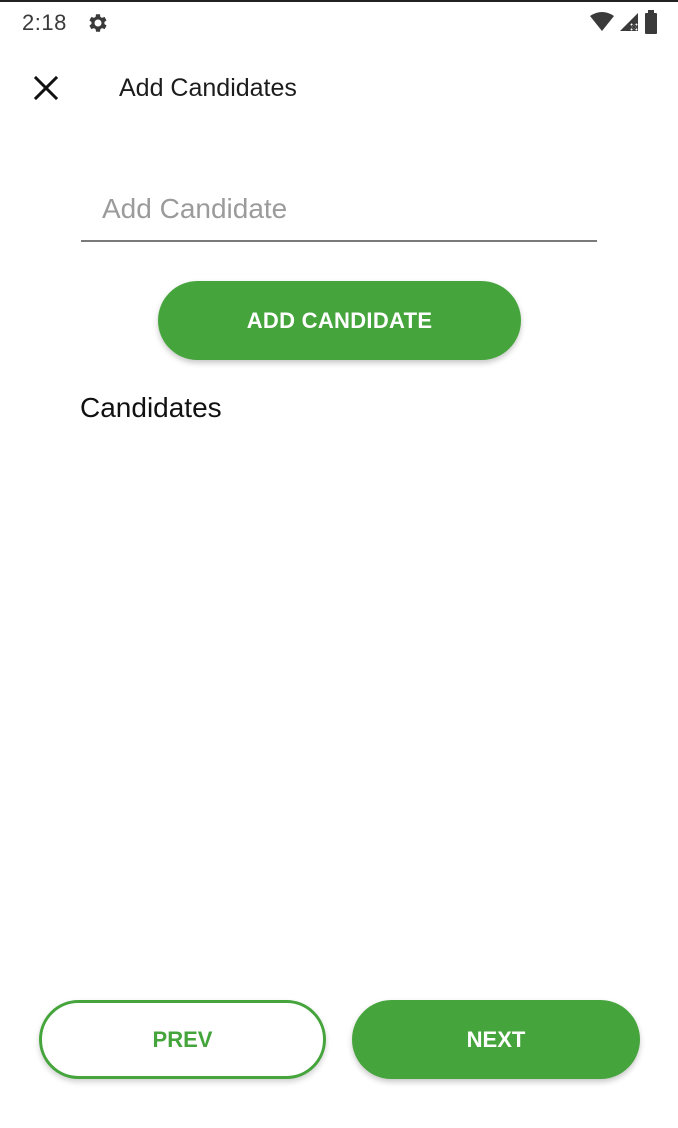 The width and height of the screenshot is (678, 1128). Describe the element at coordinates (629, 22) in the screenshot. I see `signal-icon` at that location.